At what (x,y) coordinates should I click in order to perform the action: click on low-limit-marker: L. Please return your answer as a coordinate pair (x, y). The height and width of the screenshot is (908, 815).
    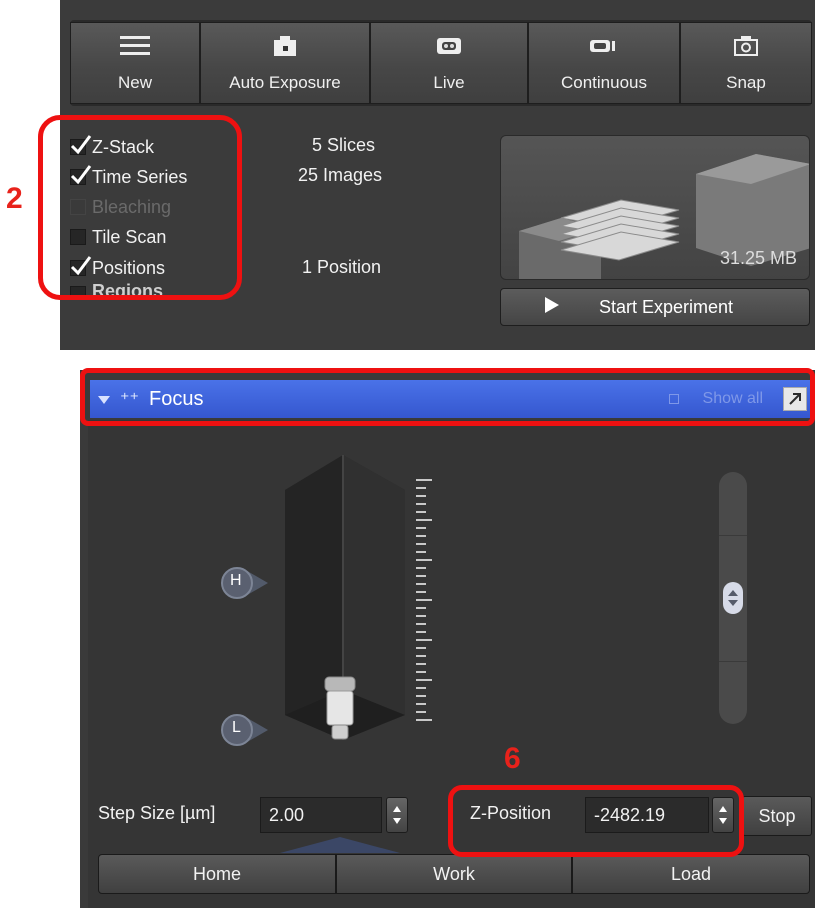
    Looking at the image, I should click on (255, 732).